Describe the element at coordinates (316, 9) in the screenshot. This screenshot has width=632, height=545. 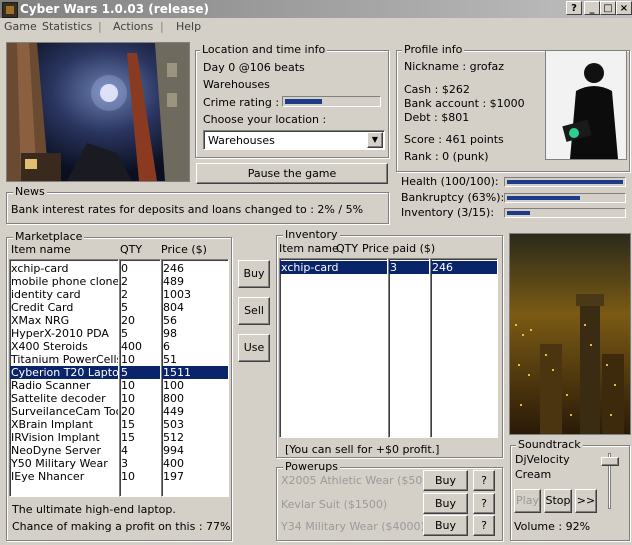
I see `title-bar: Cyber Wars 1.0.03 (release) ? _ □ ×` at that location.